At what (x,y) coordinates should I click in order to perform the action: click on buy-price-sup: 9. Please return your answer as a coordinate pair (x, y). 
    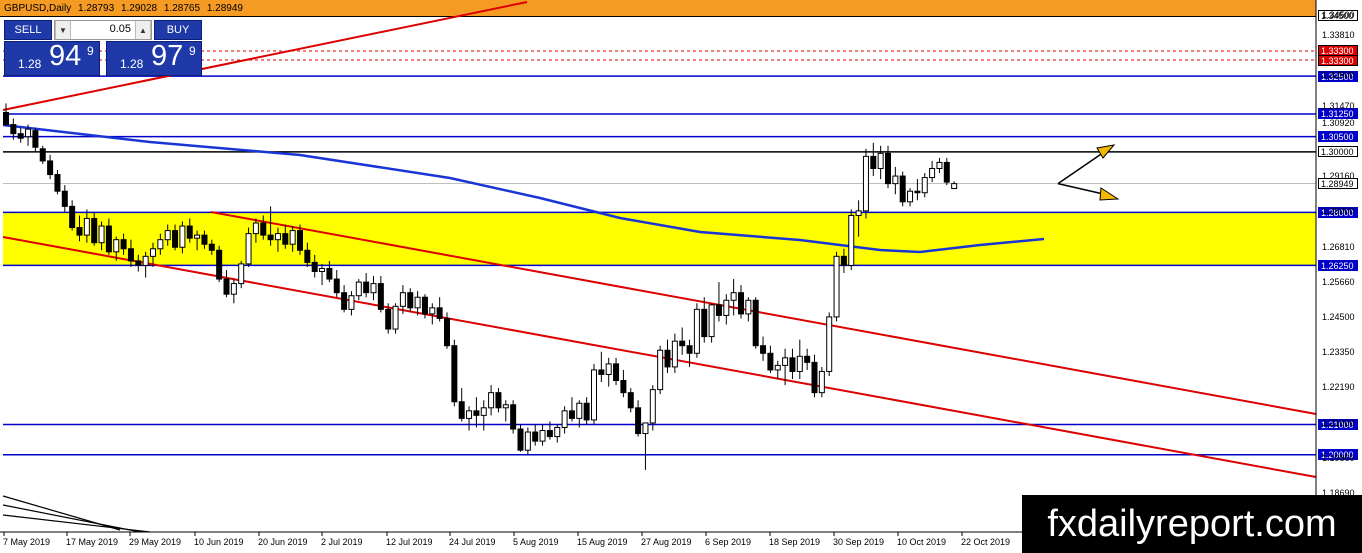
    Looking at the image, I should click on (192, 51).